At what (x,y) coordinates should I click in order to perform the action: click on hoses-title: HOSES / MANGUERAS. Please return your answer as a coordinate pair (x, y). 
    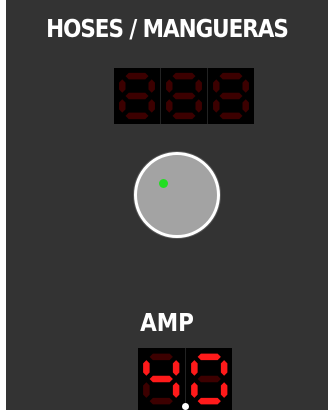
    Looking at the image, I should click on (167, 28).